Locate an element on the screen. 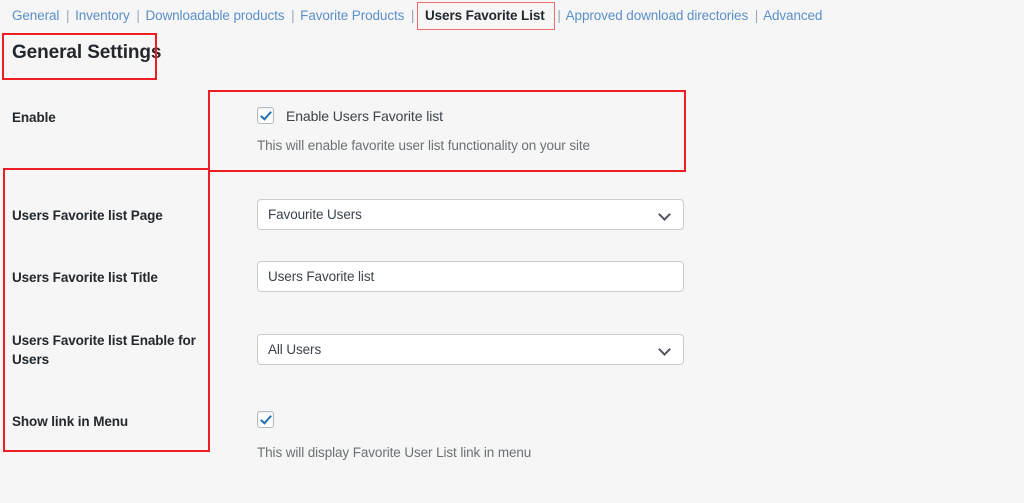  label-users-favorite-list-page: Users Favorite list Page is located at coordinates (87, 215).